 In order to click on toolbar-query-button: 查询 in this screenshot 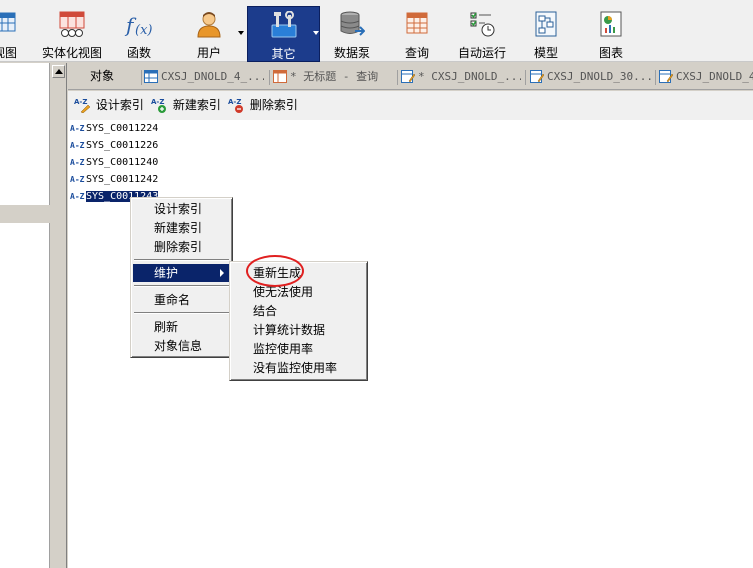, I will do `click(417, 34)`.